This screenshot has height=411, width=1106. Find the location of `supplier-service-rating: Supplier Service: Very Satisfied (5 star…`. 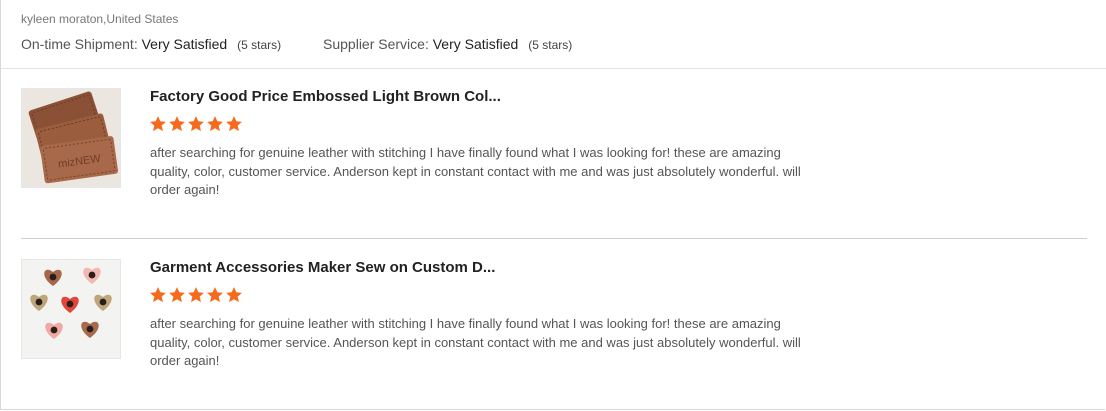

supplier-service-rating: Supplier Service: Very Satisfied (5 star… is located at coordinates (447, 44).